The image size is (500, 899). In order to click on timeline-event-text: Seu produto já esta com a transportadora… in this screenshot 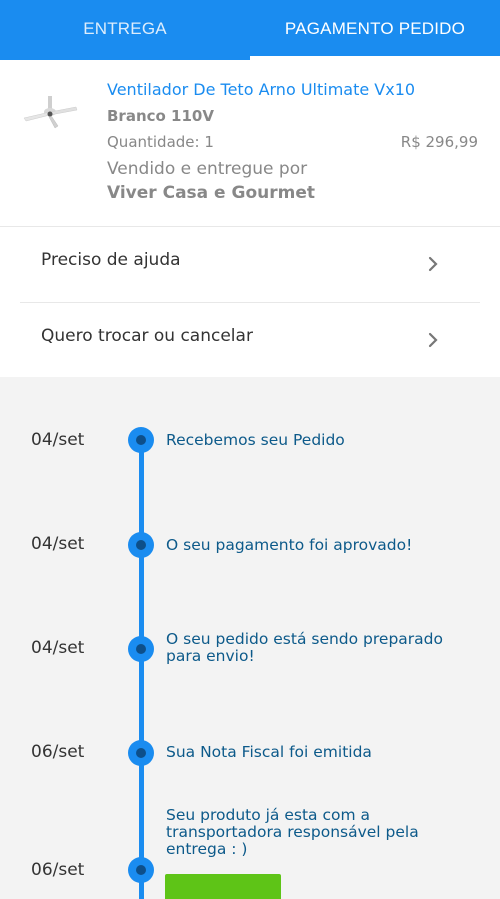, I will do `click(292, 832)`.